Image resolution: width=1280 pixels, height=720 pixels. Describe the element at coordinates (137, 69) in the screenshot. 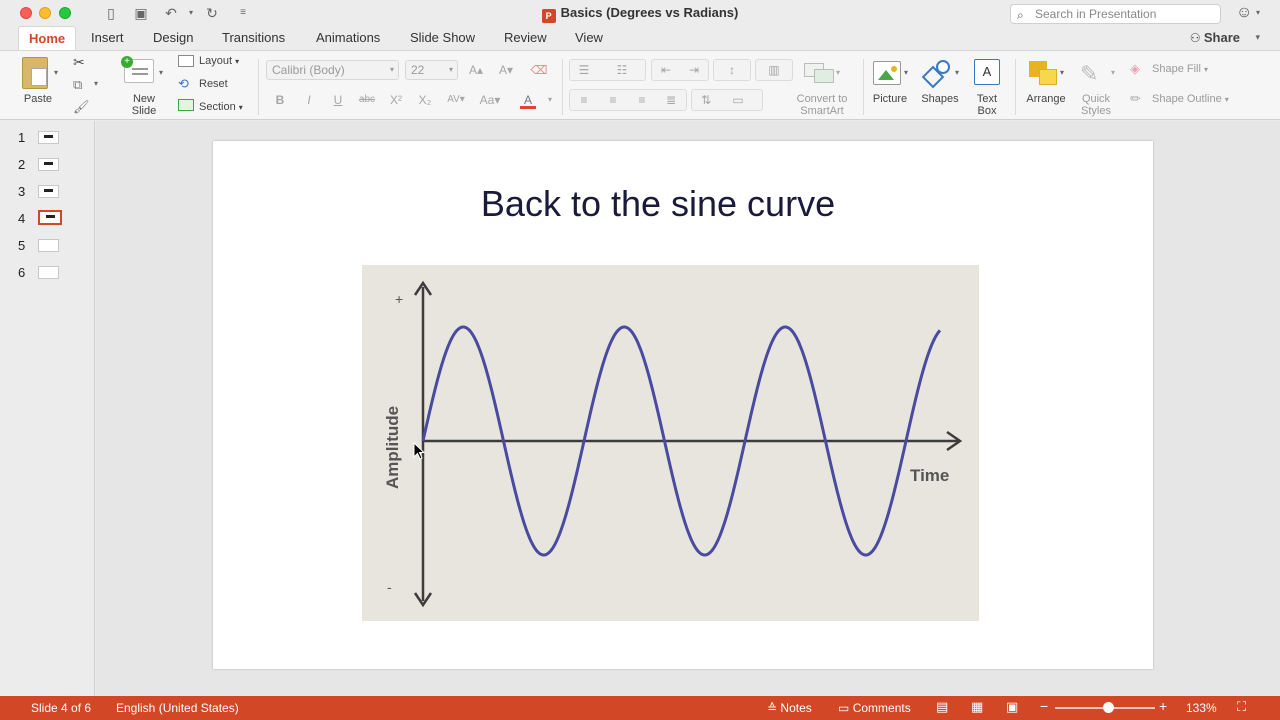

I see `new-slide-icon: +` at that location.